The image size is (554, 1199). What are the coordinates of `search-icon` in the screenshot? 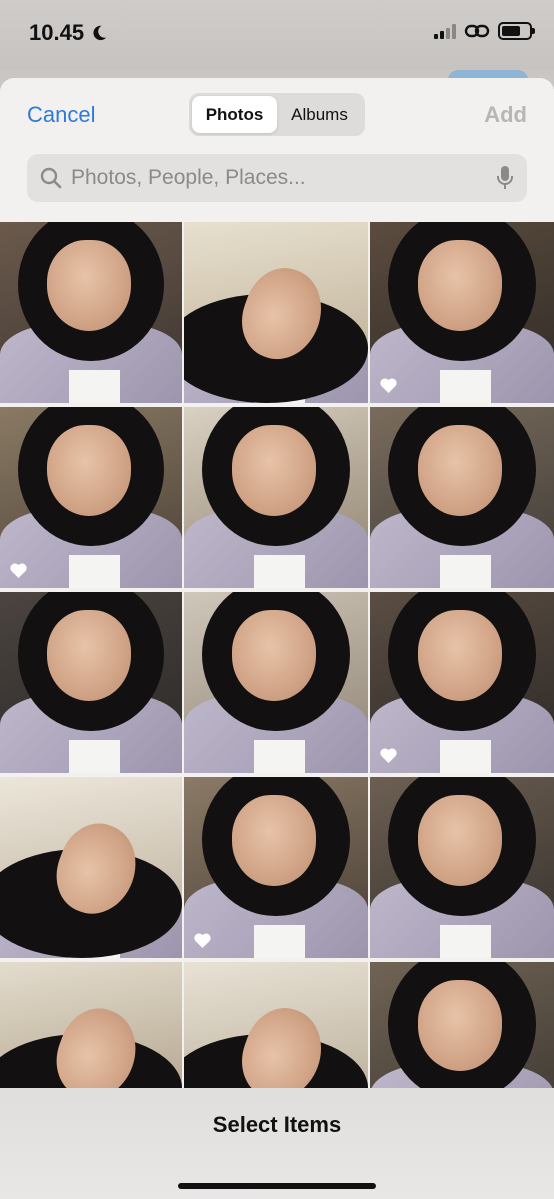 It's located at (51, 178).